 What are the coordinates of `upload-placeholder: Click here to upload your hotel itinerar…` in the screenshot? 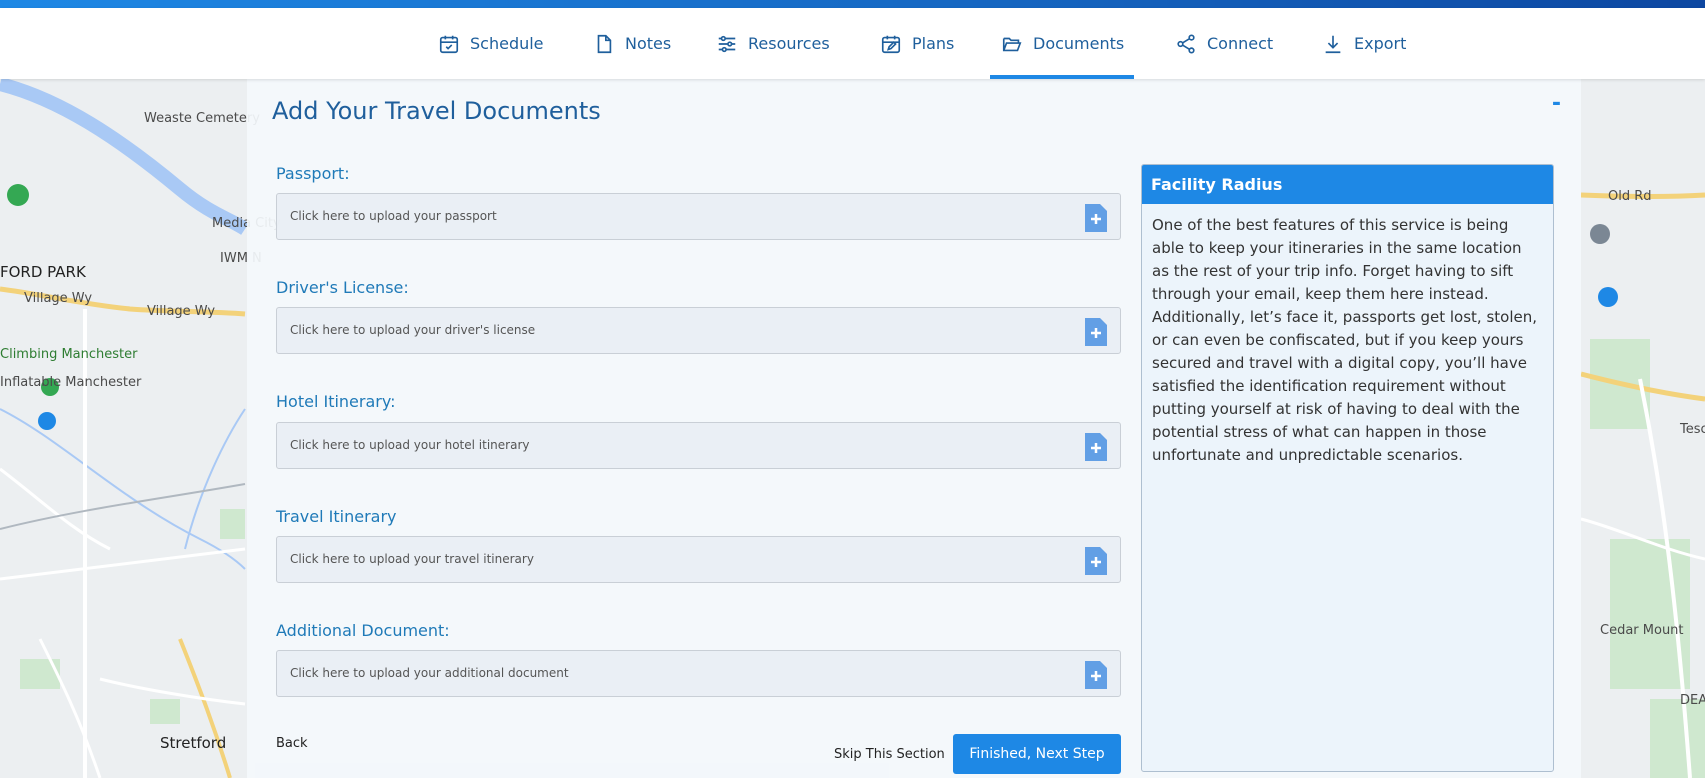 It's located at (410, 445).